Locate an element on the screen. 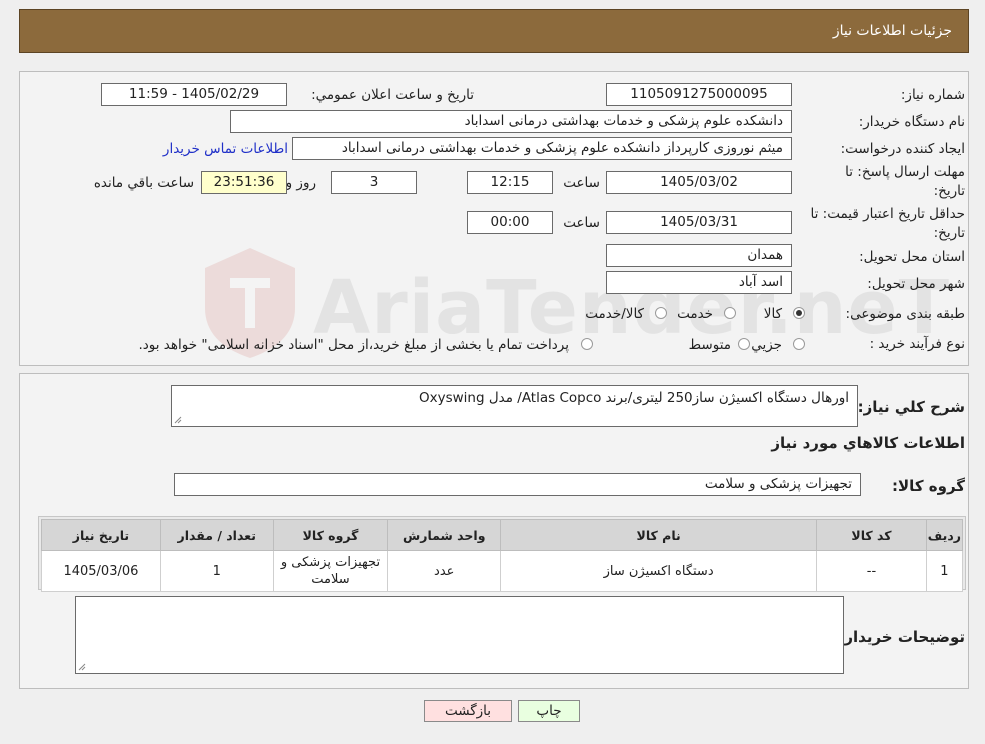 This screenshot has height=744, width=985. process-radio-treasury is located at coordinates (587, 344).